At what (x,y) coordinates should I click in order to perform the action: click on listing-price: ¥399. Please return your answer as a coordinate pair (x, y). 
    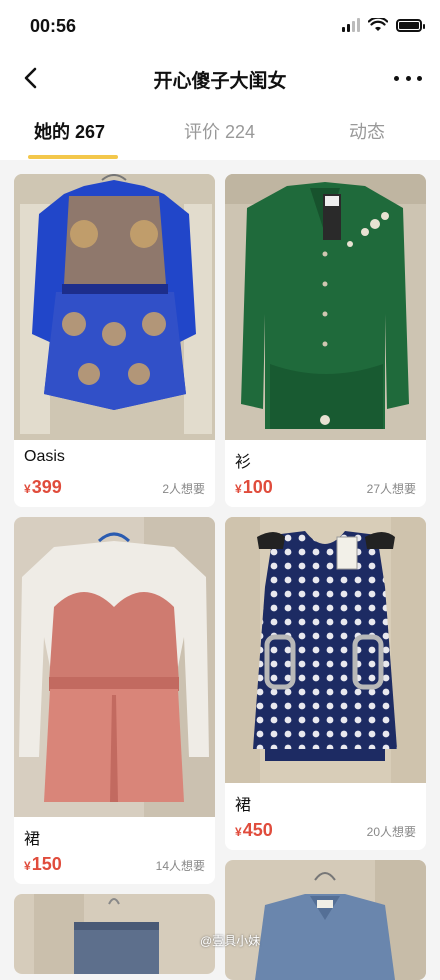
    Looking at the image, I should click on (43, 487).